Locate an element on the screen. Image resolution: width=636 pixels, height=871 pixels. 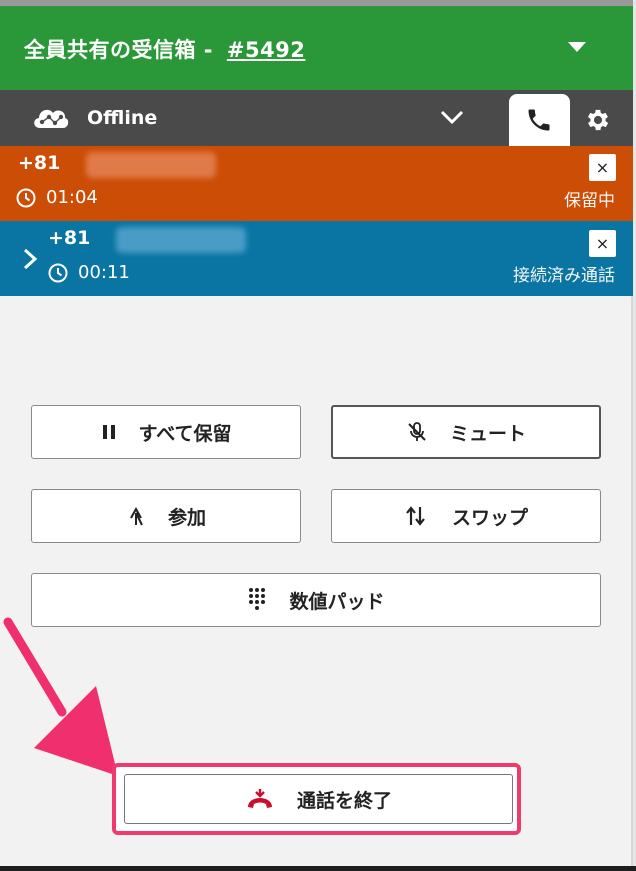
inbox-title: 全員共有の受信箱 - #5492 is located at coordinates (164, 49).